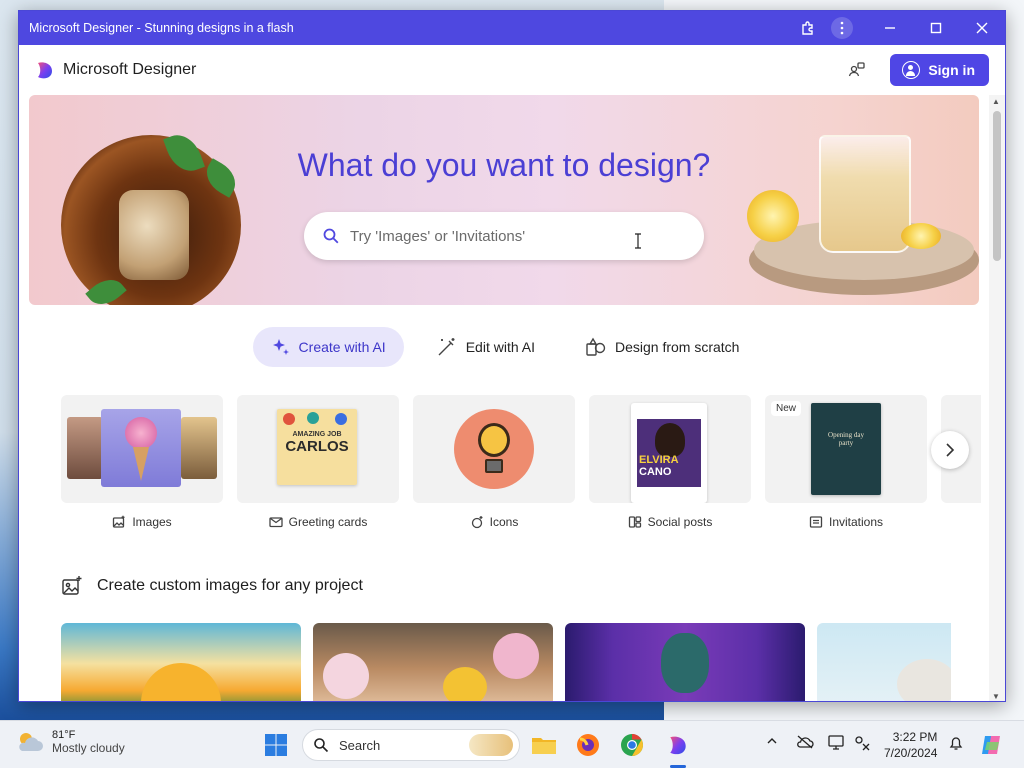 This screenshot has width=1024, height=768. I want to click on chrome-button, so click(632, 745).